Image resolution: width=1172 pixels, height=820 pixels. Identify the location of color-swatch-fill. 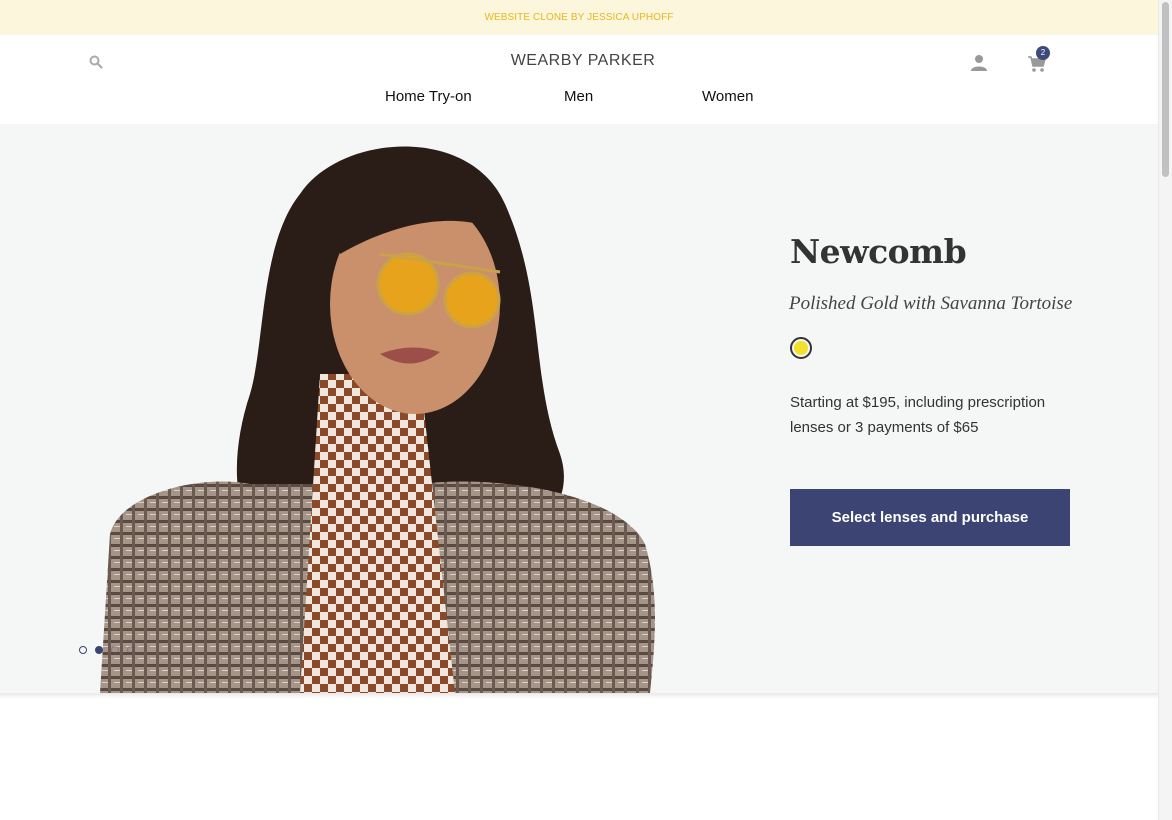
(801, 348).